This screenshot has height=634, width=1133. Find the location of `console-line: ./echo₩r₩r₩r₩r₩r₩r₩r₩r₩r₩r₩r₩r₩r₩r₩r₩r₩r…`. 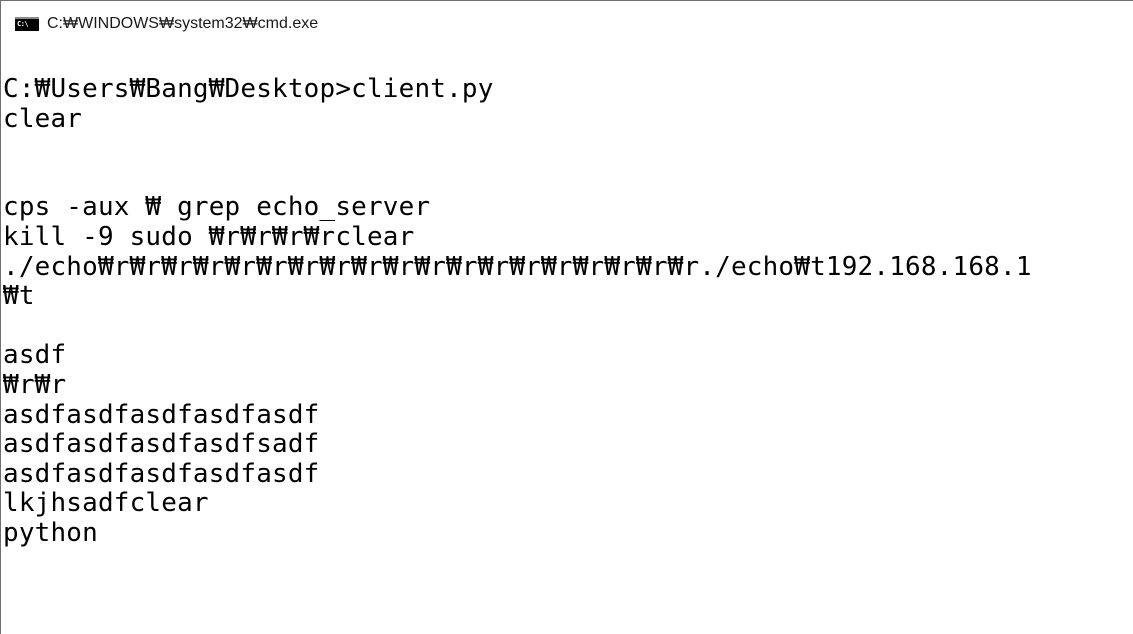

console-line: ./echo₩r₩r₩r₩r₩r₩r₩r₩r₩r₩r₩r₩r₩r₩r₩r₩r₩r… is located at coordinates (517, 266).